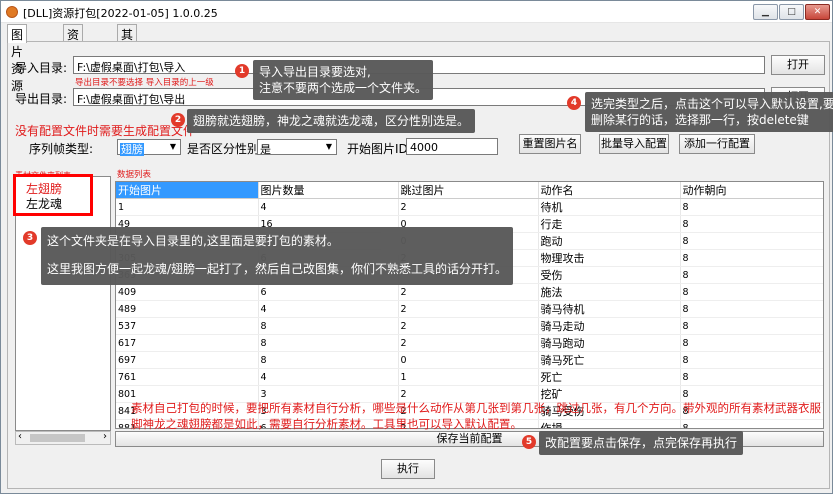 The image size is (833, 494). What do you see at coordinates (791, 12) in the screenshot?
I see `maximize-button: □` at bounding box center [791, 12].